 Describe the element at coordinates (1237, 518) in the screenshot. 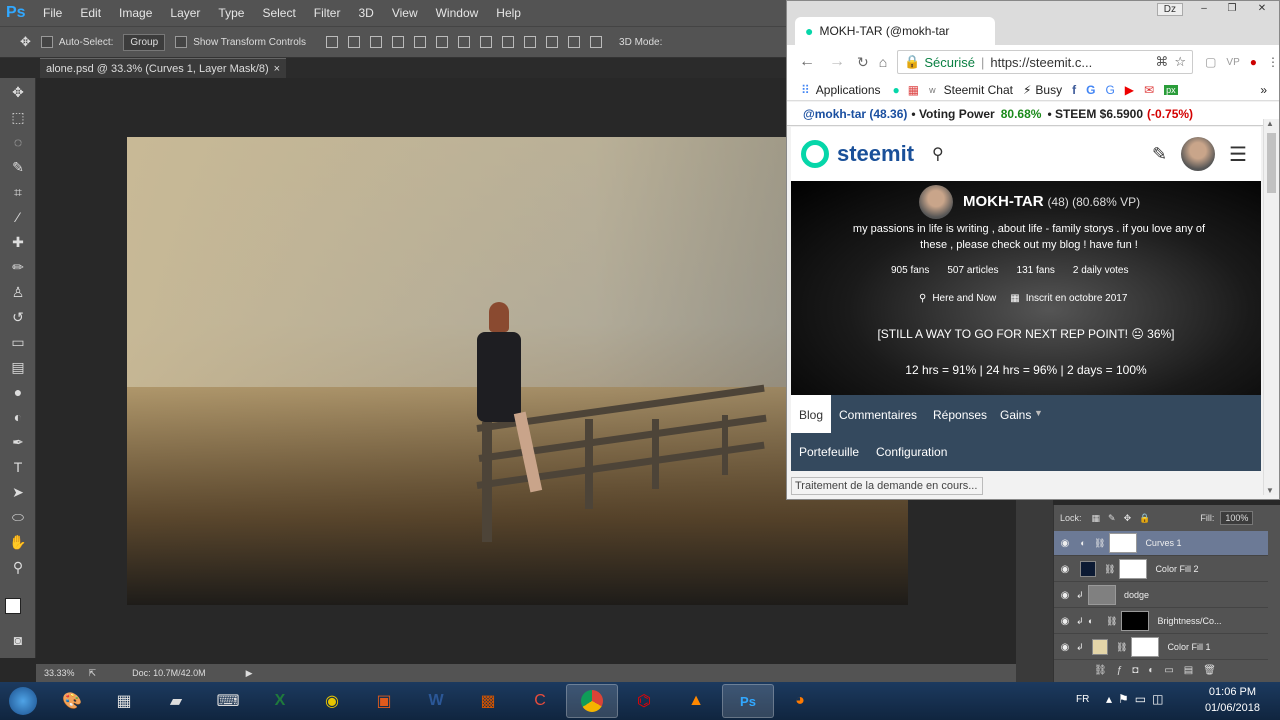

I see `fill-input: 100%` at that location.